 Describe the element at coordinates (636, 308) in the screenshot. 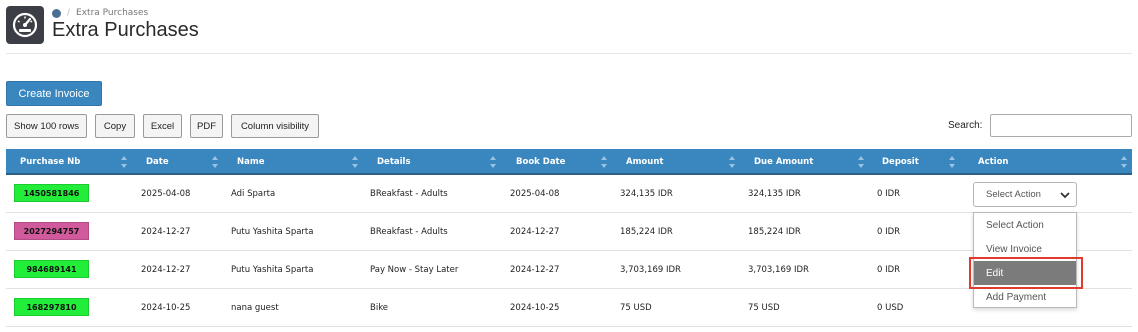

I see `amount-cell: 75 USD` at that location.